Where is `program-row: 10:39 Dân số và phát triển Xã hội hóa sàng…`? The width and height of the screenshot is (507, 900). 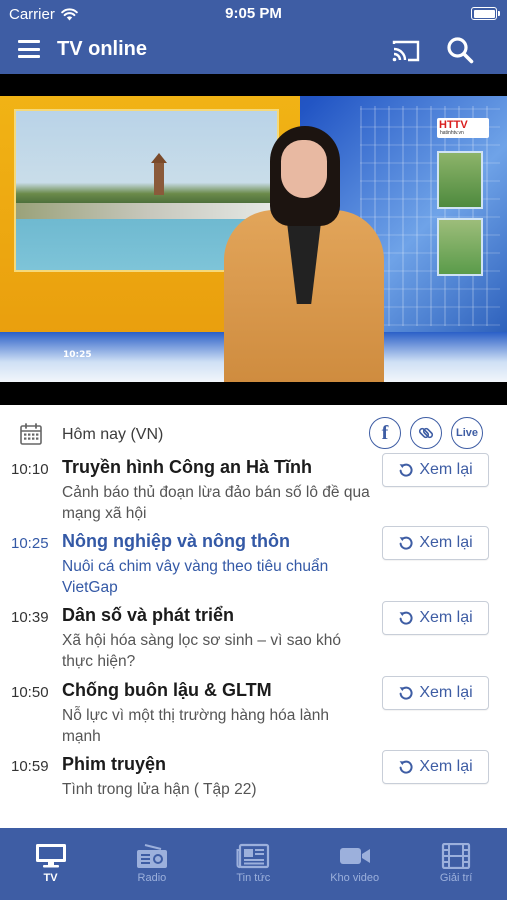 program-row: 10:39 Dân số và phát triển Xã hội hóa sàng… is located at coordinates (253, 639).